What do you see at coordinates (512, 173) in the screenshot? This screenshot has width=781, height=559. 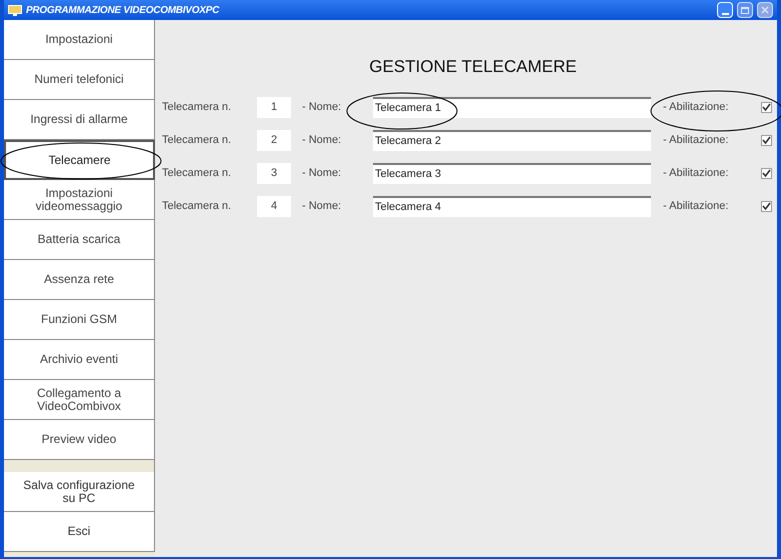 I see `camera-name-field: Telecamera 3` at bounding box center [512, 173].